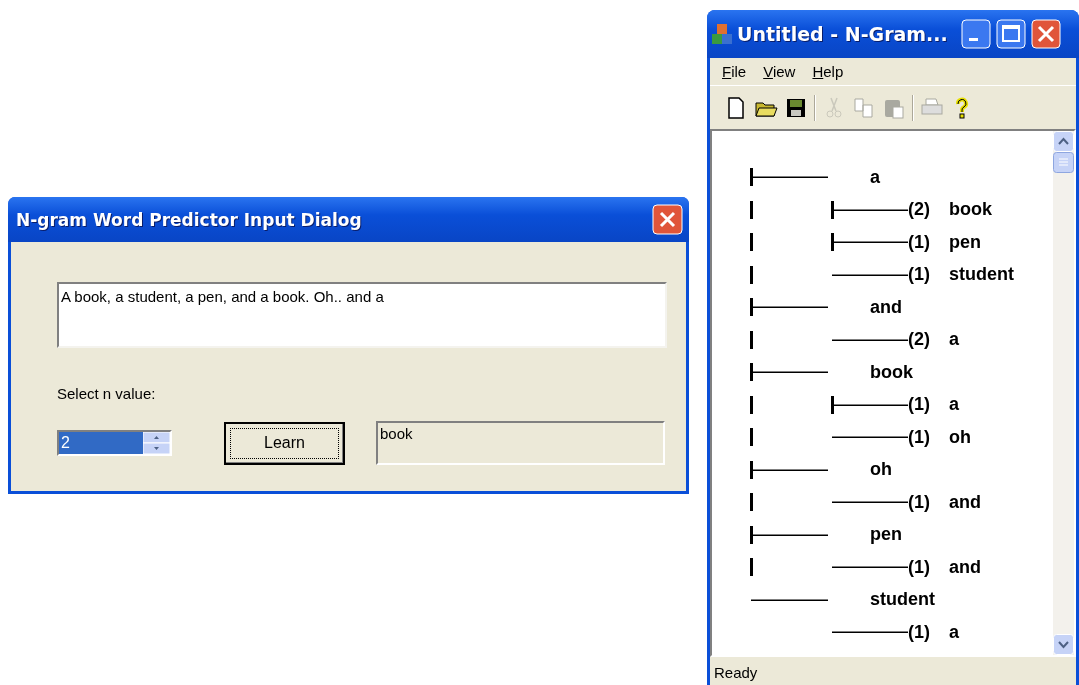 Image resolution: width=1079 pixels, height=685 pixels. Describe the element at coordinates (1063, 644) in the screenshot. I see `scroll-down-icon` at that location.